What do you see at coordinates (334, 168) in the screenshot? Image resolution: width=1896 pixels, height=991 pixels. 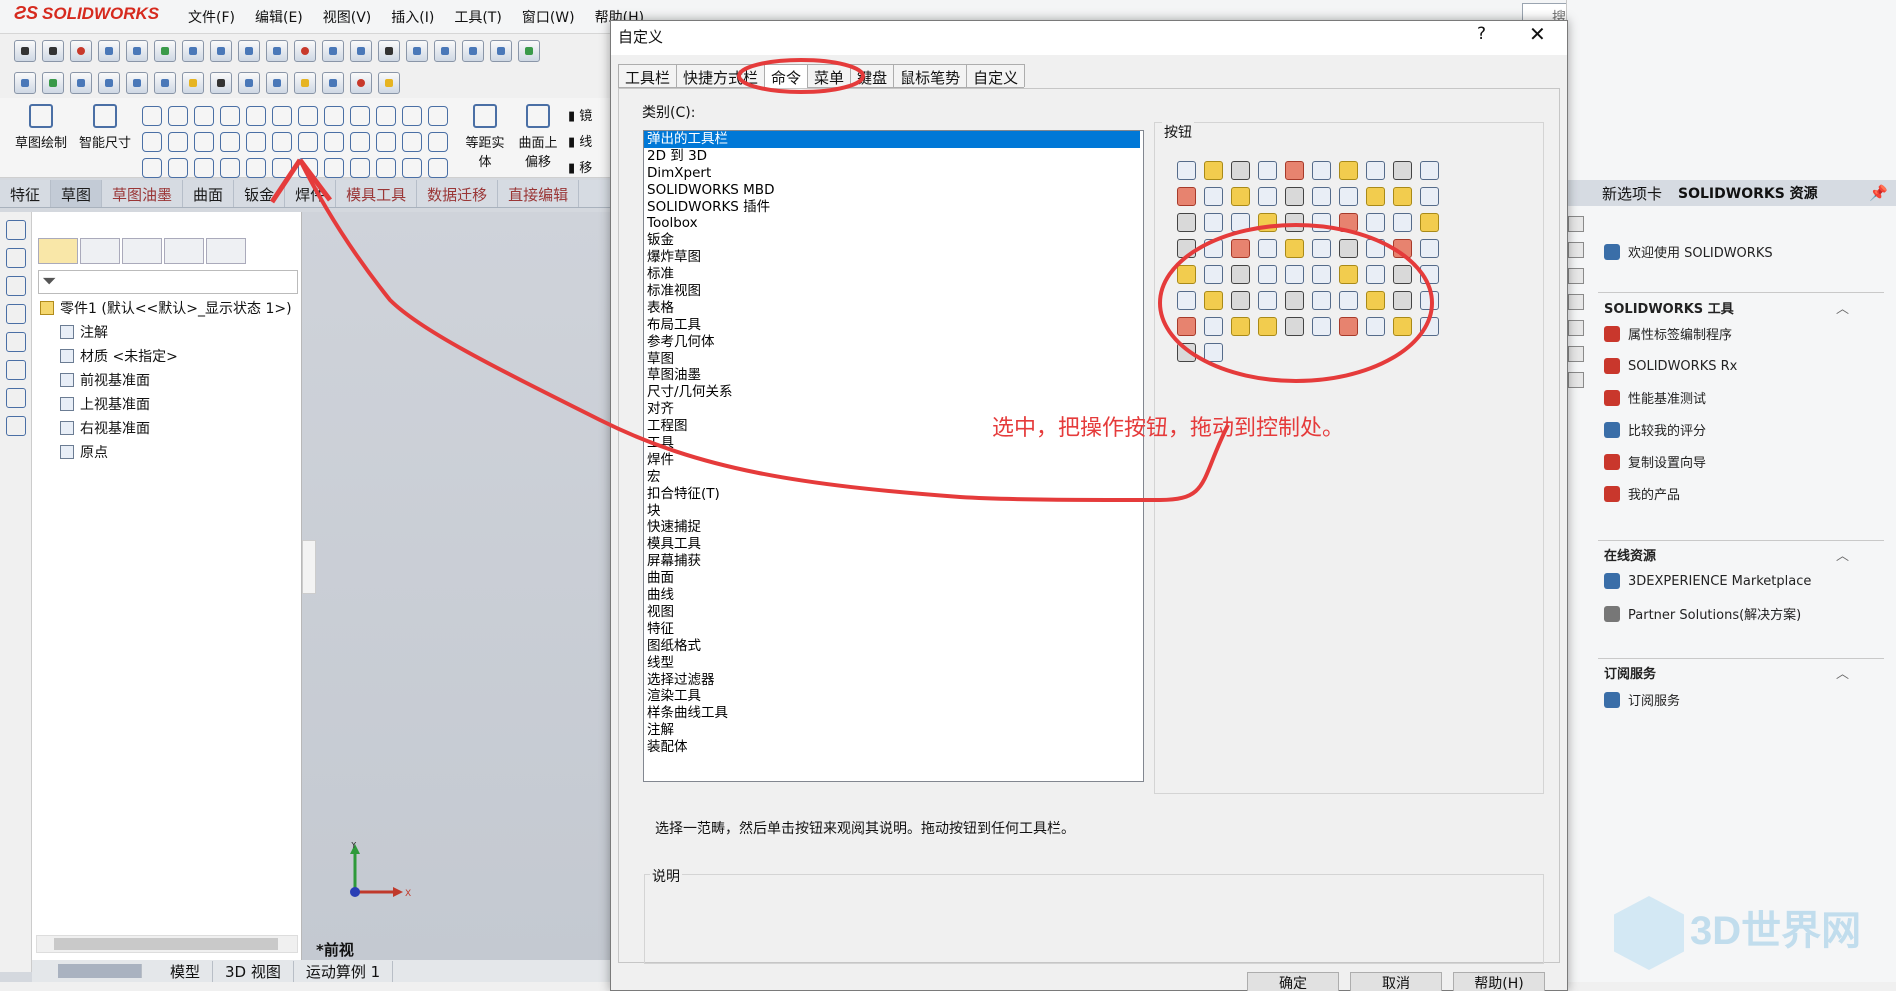 I see `sketch-tool-icon-p` at bounding box center [334, 168].